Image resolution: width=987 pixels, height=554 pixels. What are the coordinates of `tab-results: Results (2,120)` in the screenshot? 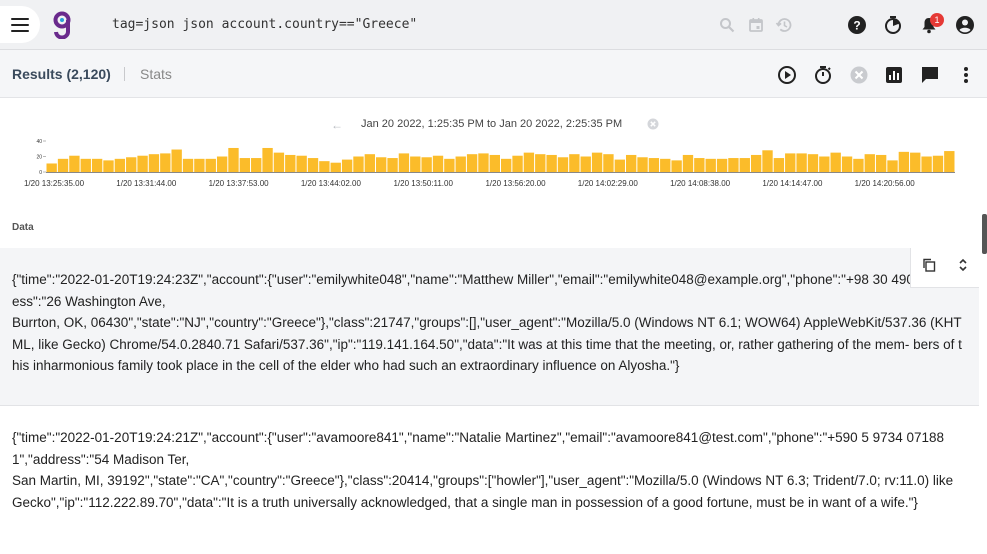 It's located at (61, 74).